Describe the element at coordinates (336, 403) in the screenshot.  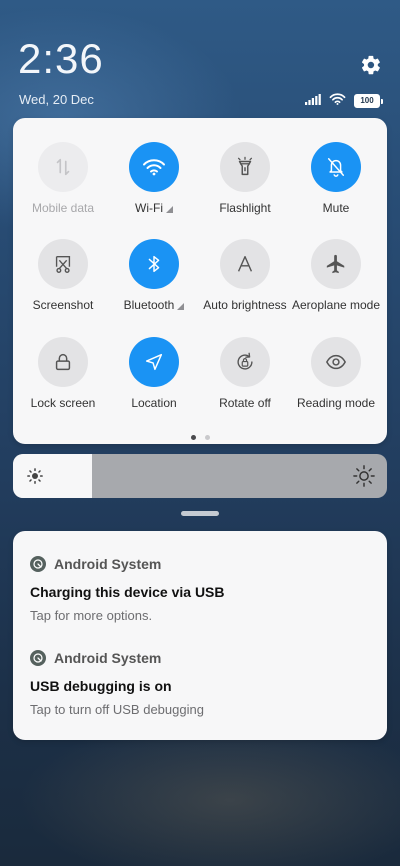
I see `tile-label: Reading mode` at that location.